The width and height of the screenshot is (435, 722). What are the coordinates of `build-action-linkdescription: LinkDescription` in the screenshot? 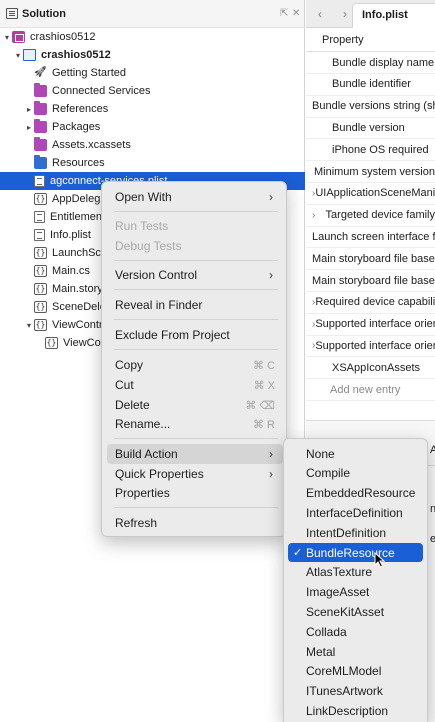 It's located at (355, 710).